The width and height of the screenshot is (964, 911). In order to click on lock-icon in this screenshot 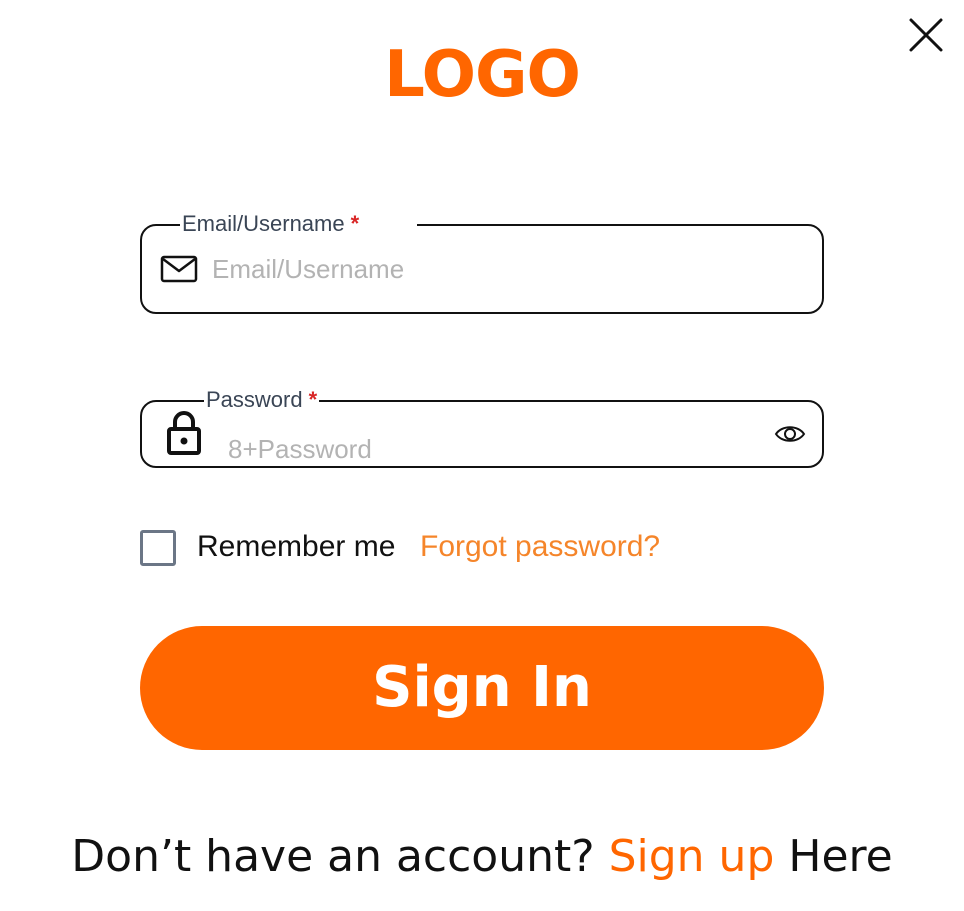, I will do `click(184, 433)`.